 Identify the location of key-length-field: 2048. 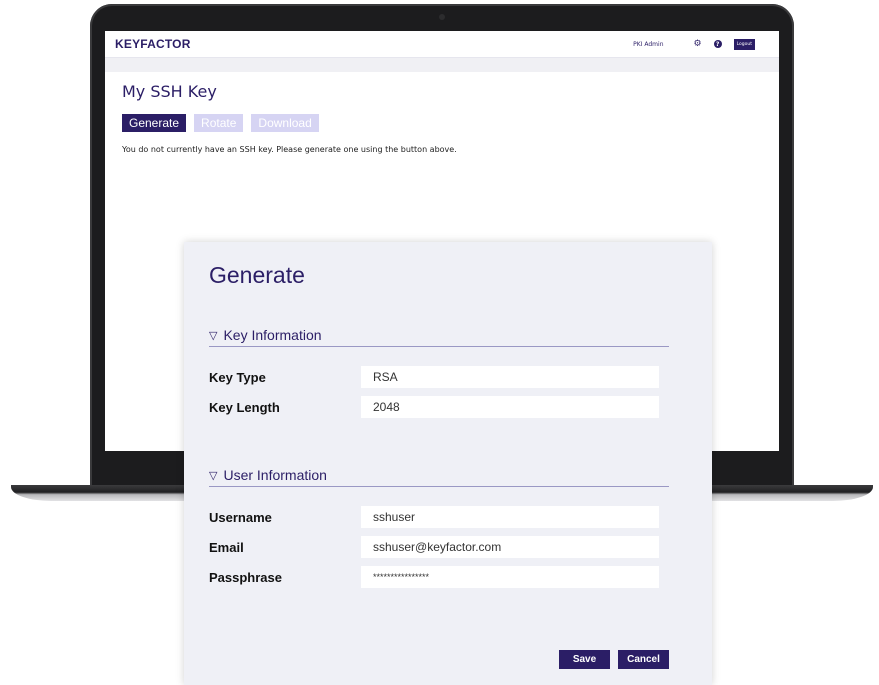
(510, 407).